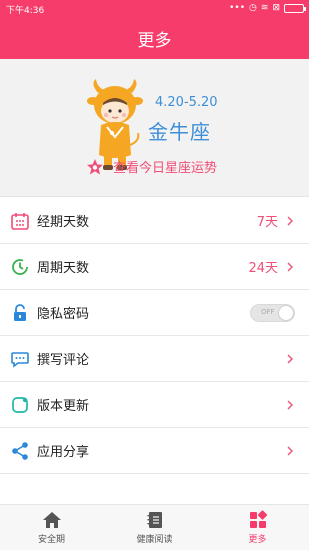 Image resolution: width=320 pixels, height=550 pixels. Describe the element at coordinates (237, 8) in the screenshot. I see `more-icon: •••` at that location.